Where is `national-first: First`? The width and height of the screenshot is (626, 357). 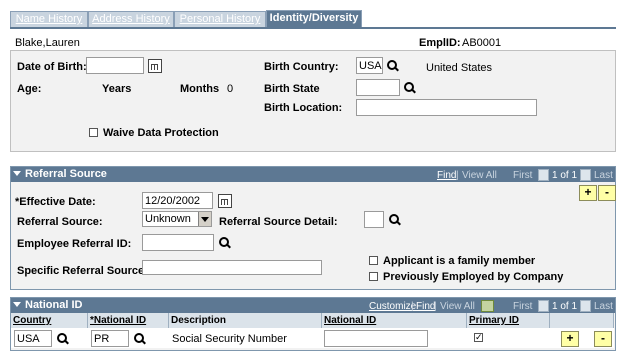 national-first: First is located at coordinates (523, 306).